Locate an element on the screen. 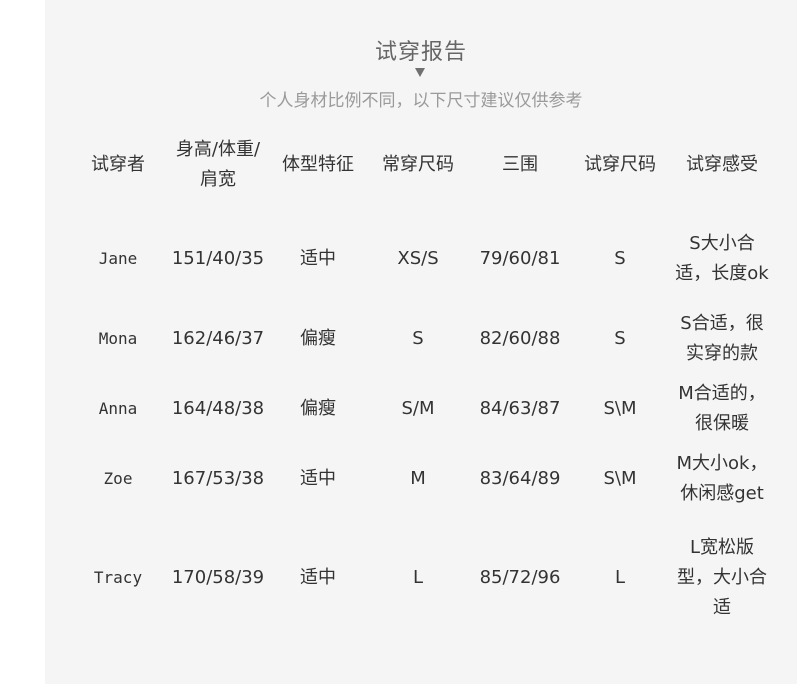  table-cell-usual-size: S is located at coordinates (418, 338).